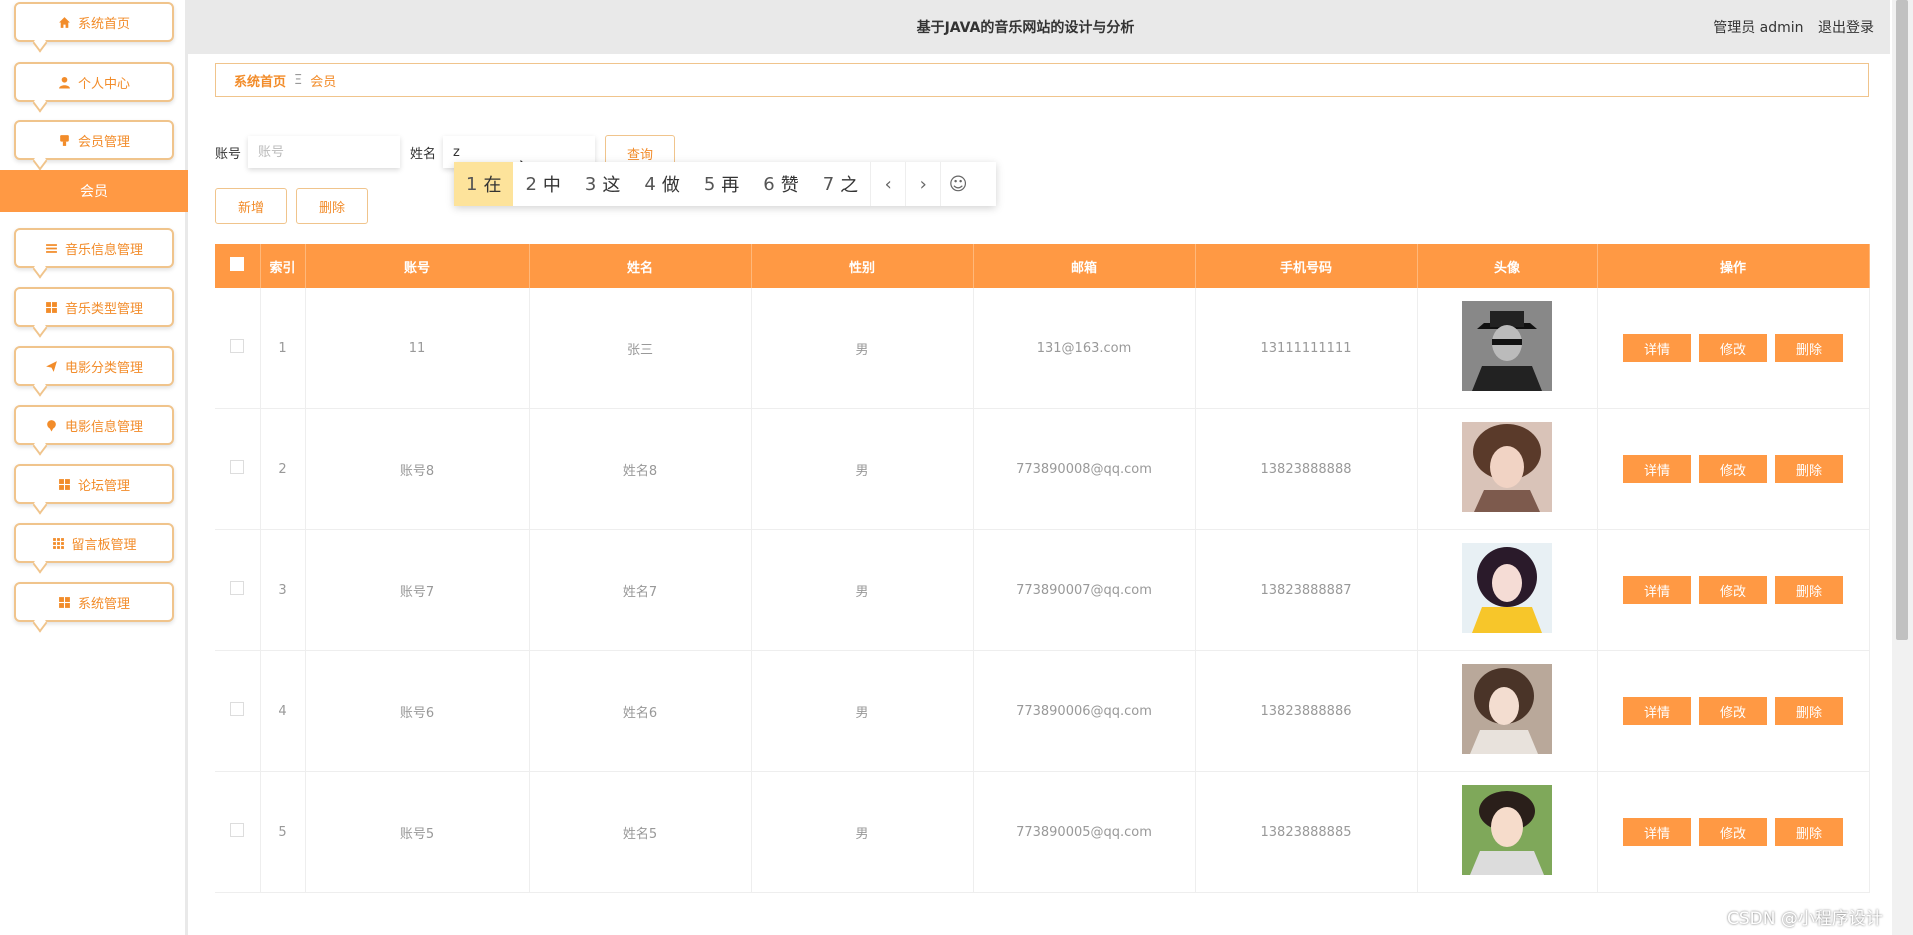 The width and height of the screenshot is (1913, 935). I want to click on cell-name: 姓名7, so click(640, 590).